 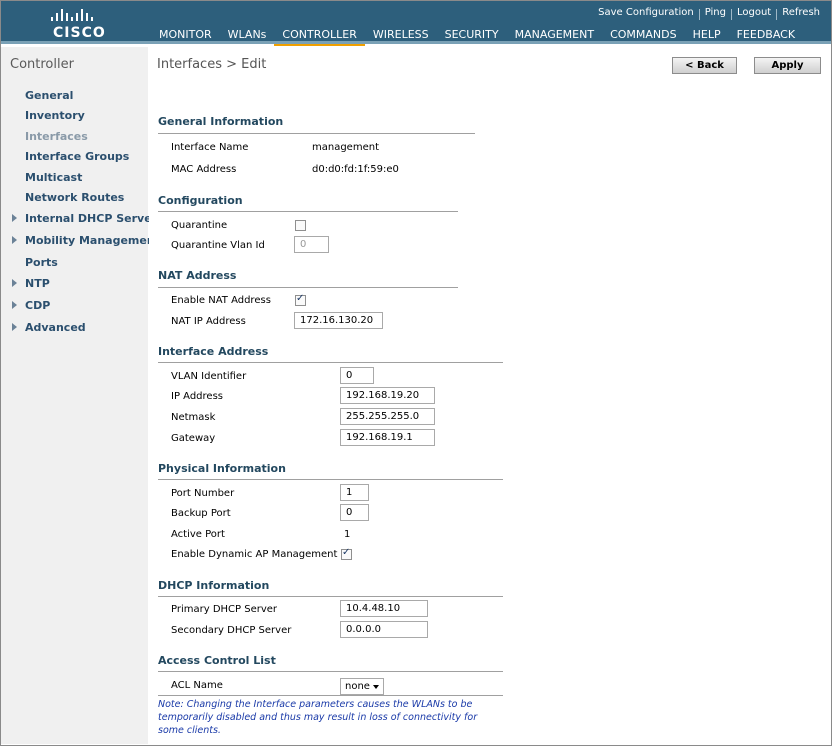 What do you see at coordinates (338, 320) in the screenshot?
I see `nat-ip-input: 172.16.130.20` at bounding box center [338, 320].